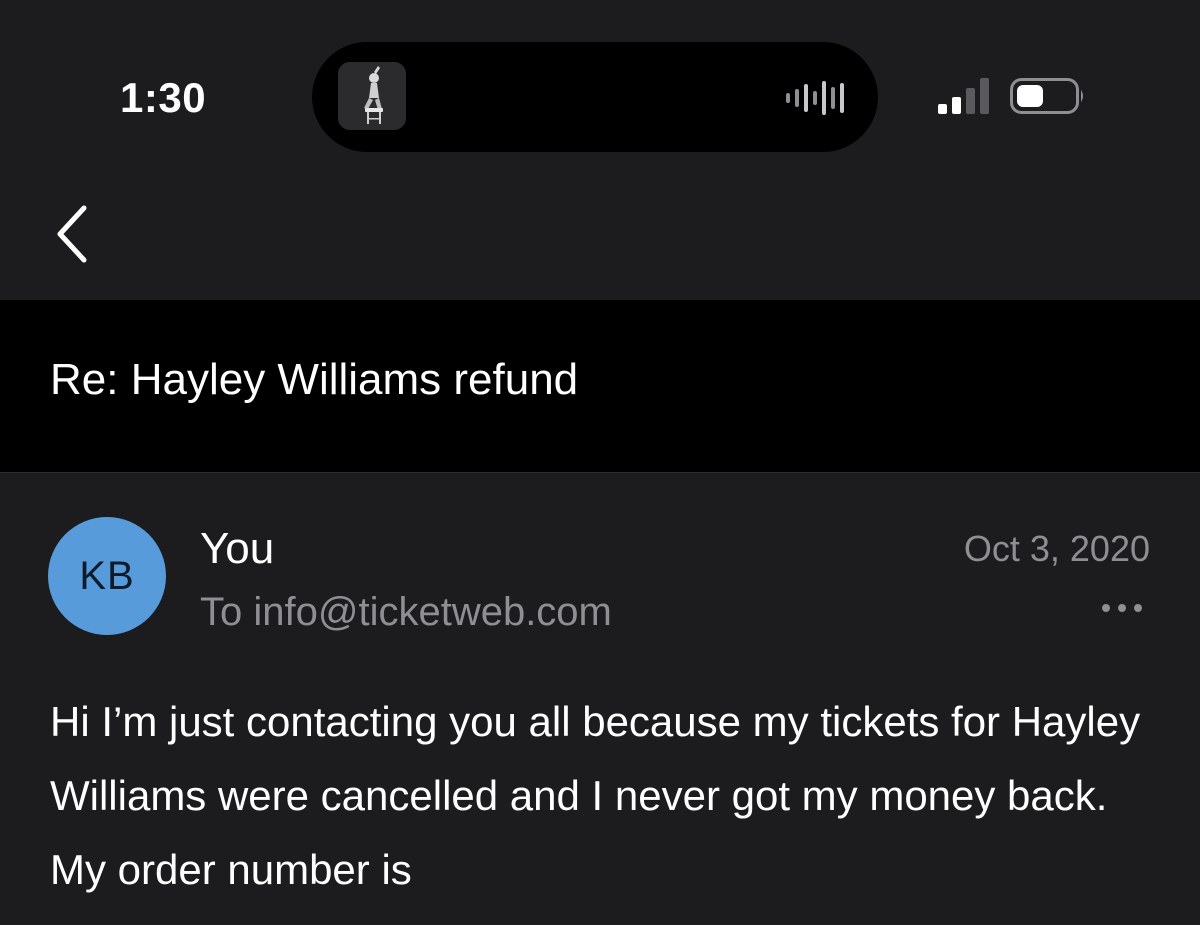 The height and width of the screenshot is (925, 1200). I want to click on back-button, so click(76, 234).